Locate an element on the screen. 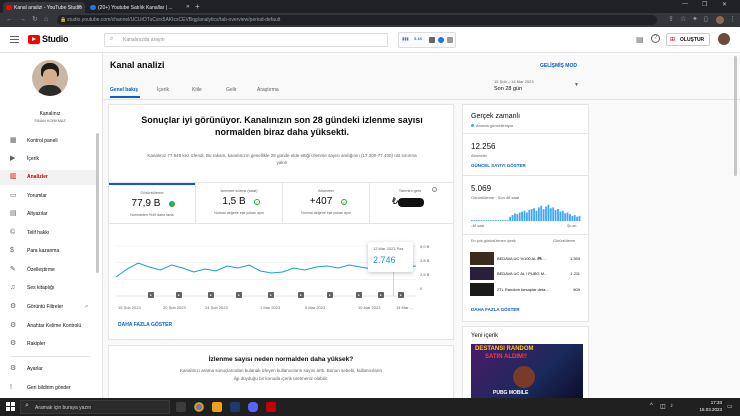  messages-icon: ▤ is located at coordinates (640, 39).